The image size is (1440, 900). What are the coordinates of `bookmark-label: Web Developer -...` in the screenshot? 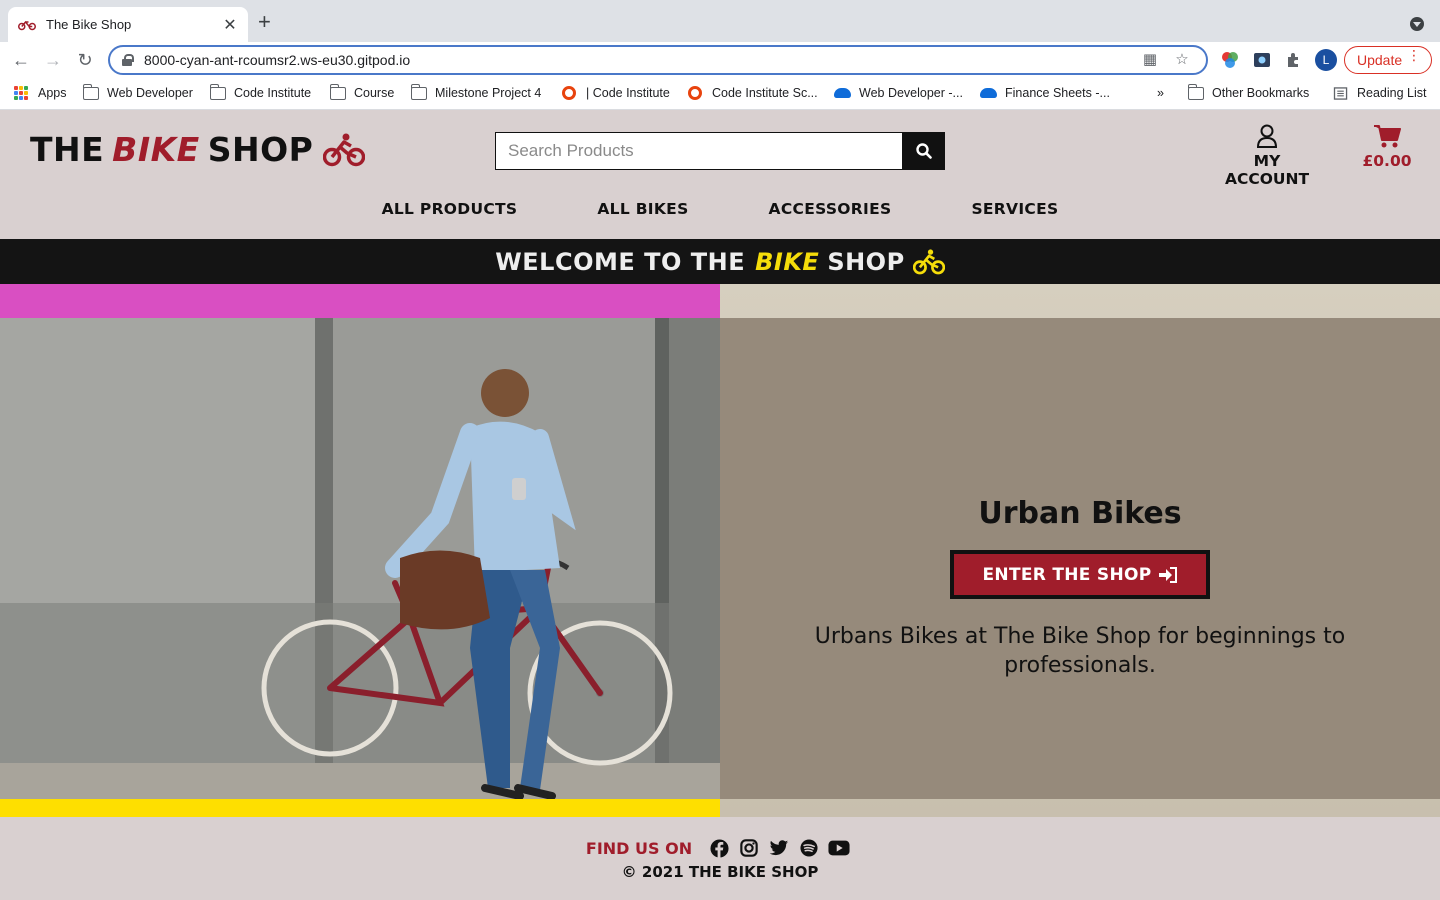 It's located at (911, 93).